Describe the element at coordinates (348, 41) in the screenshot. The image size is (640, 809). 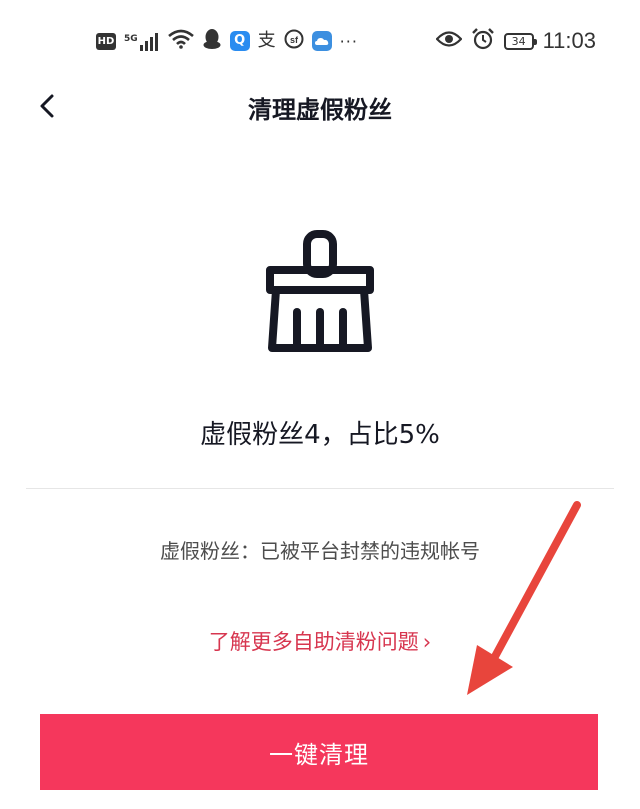
I see `more-notifications-icon: ···` at that location.